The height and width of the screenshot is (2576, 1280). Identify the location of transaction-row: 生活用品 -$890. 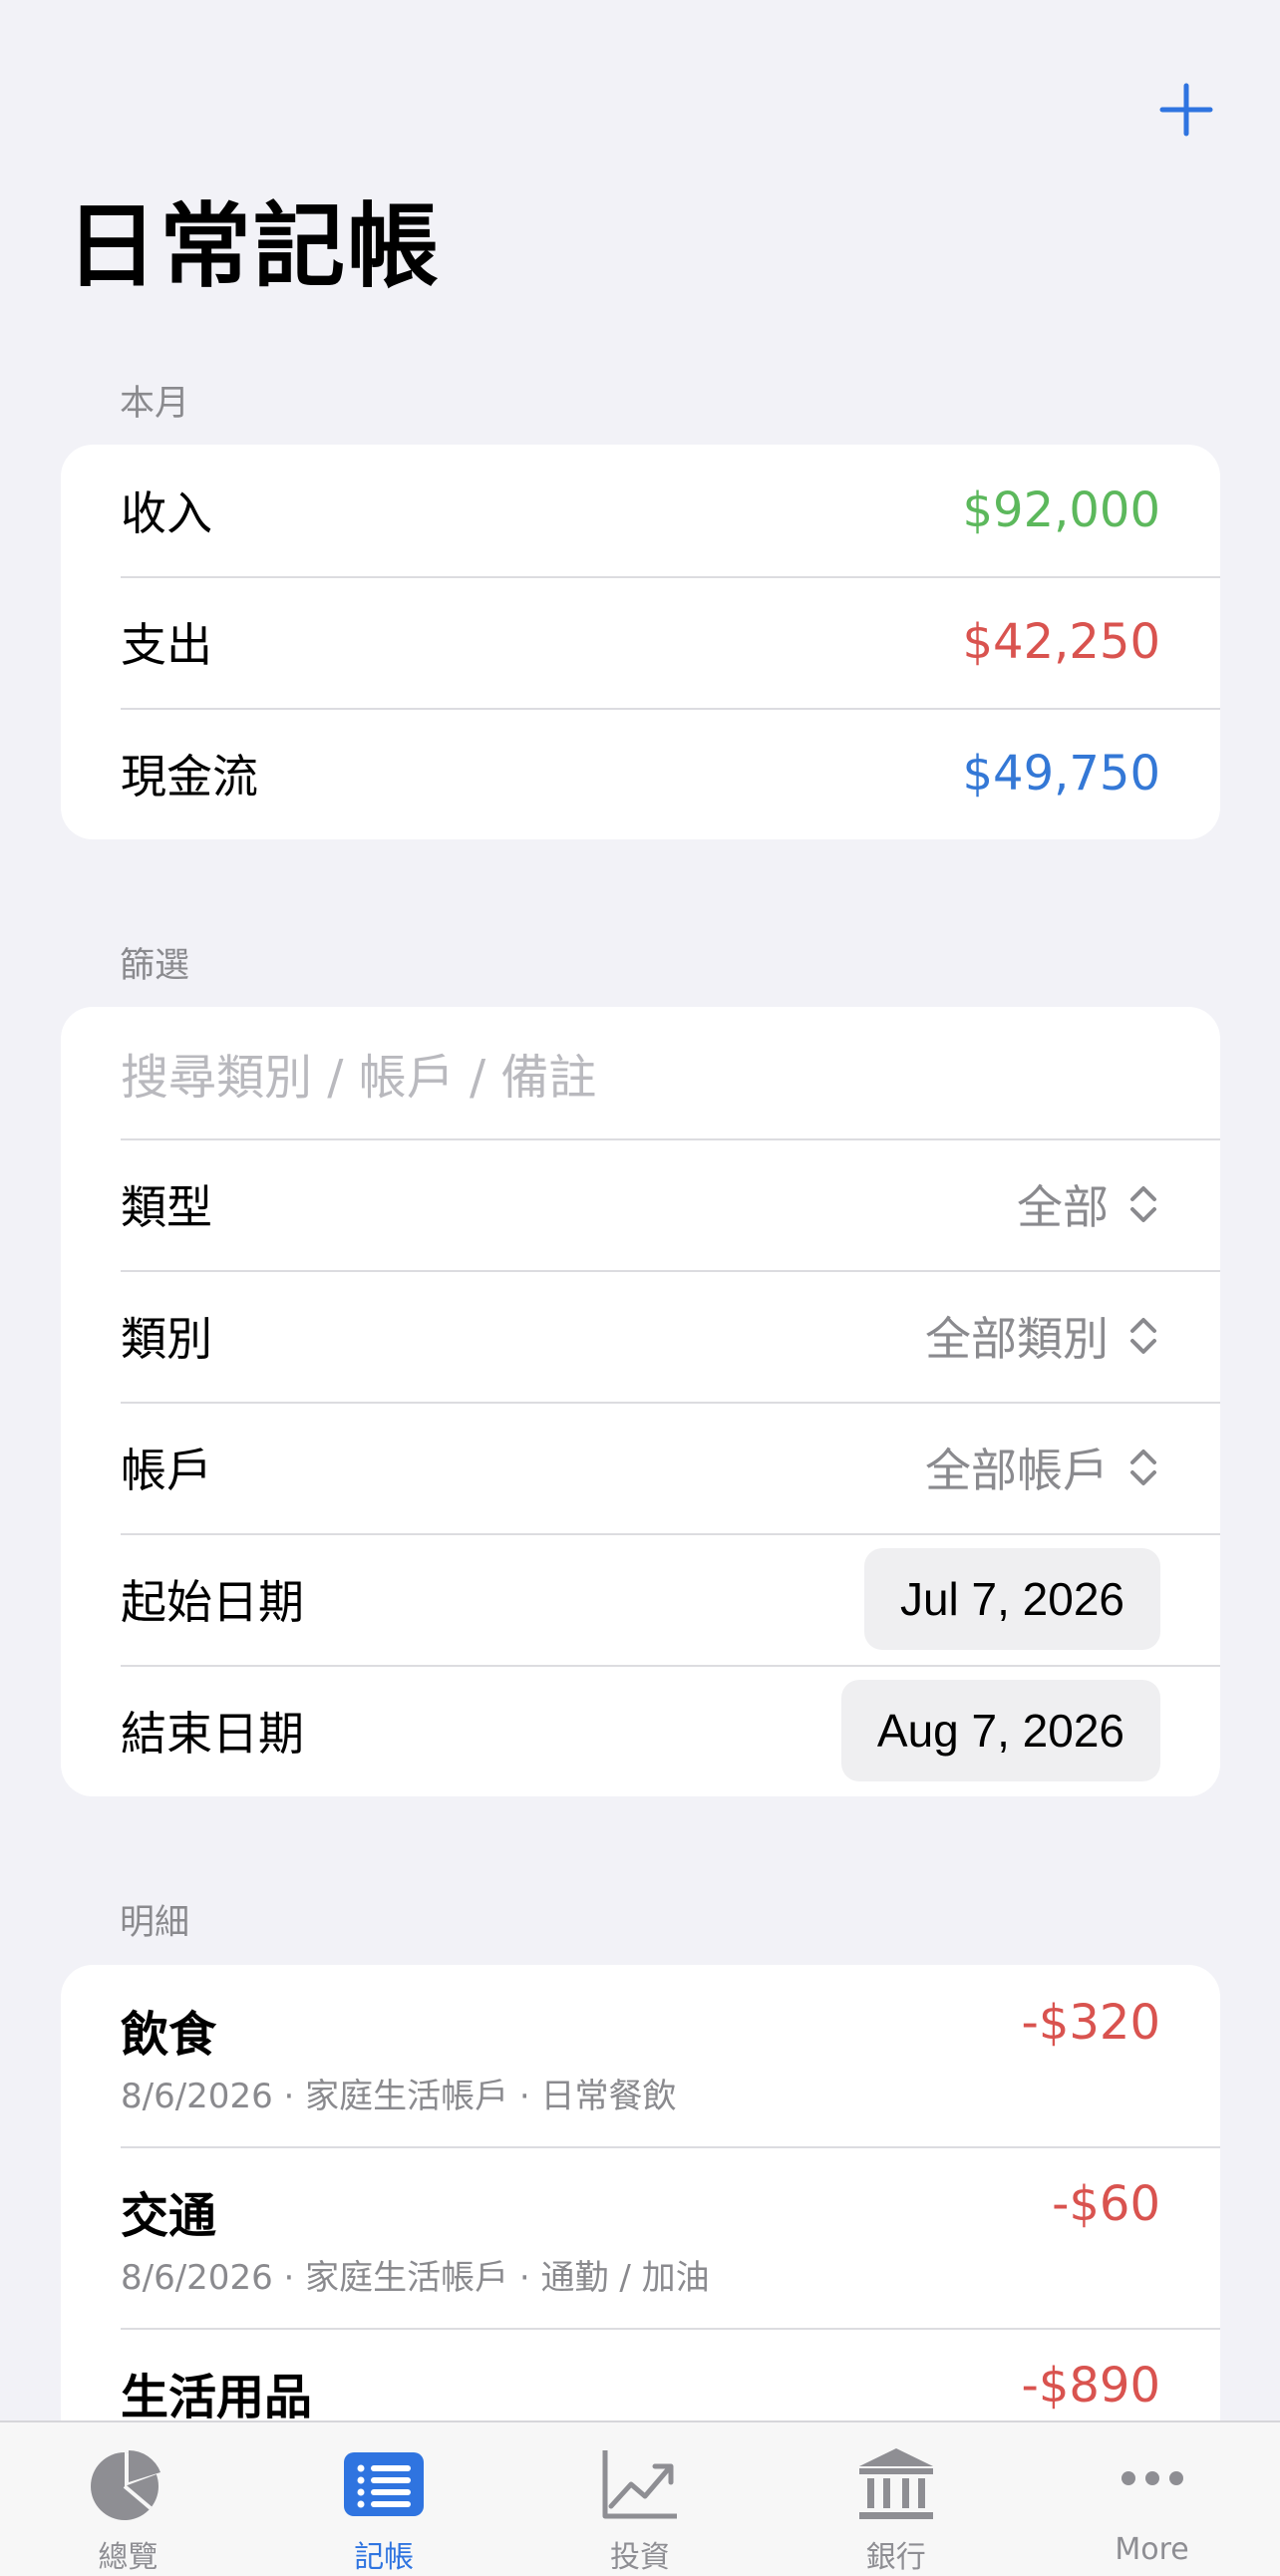
(640, 2374).